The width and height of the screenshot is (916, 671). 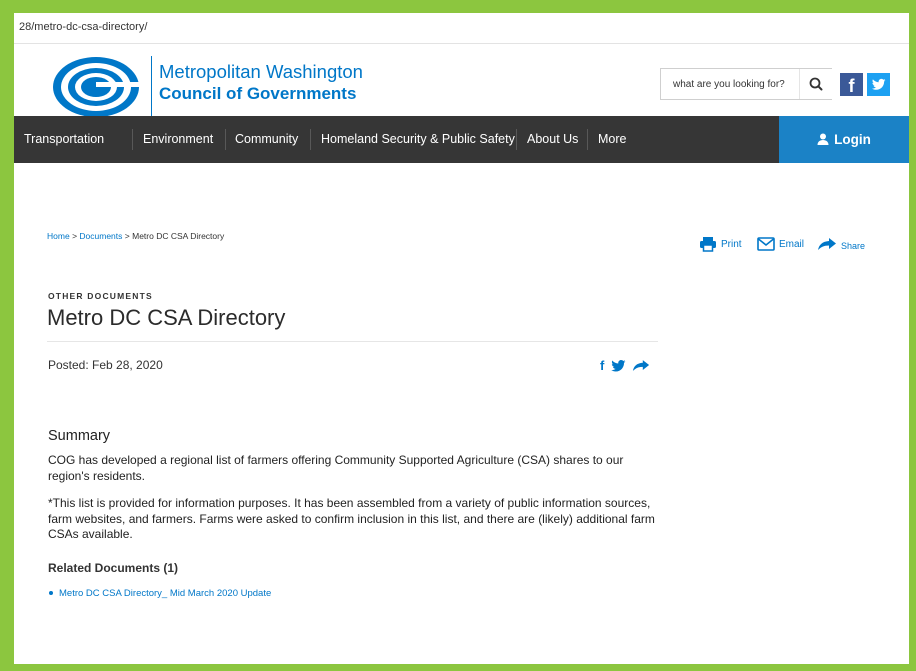 What do you see at coordinates (51, 593) in the screenshot?
I see `bullet-icon` at bounding box center [51, 593].